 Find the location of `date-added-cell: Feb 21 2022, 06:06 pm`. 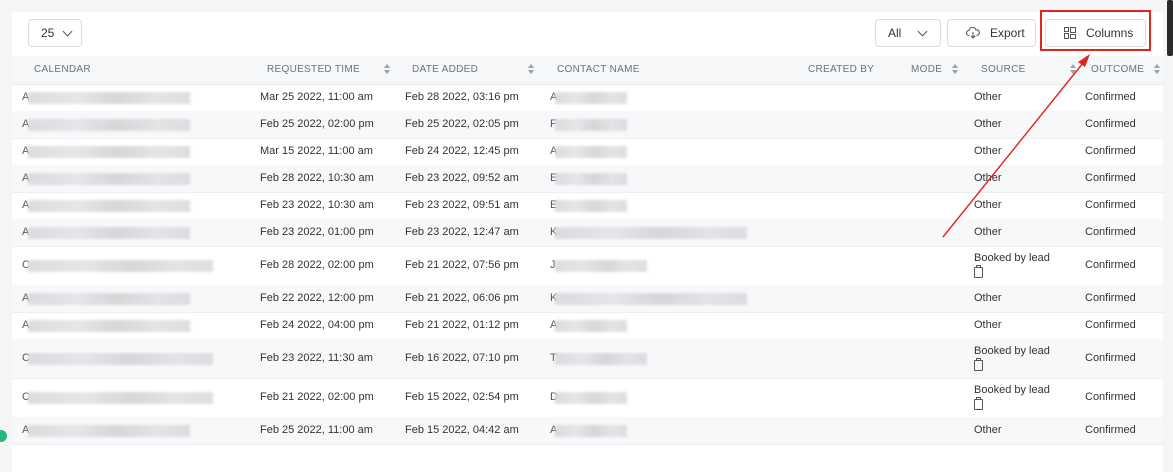

date-added-cell: Feb 21 2022, 06:06 pm is located at coordinates (462, 298).